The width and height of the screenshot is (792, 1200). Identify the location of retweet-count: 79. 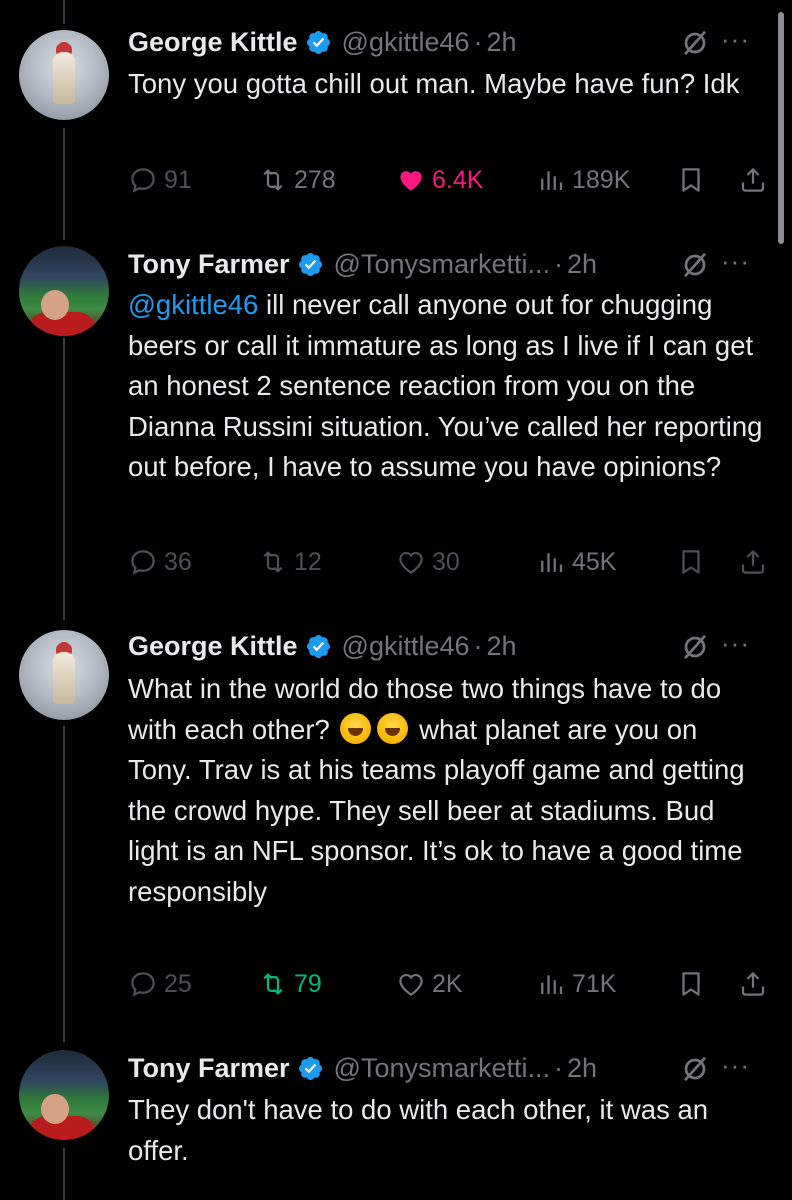
(308, 983).